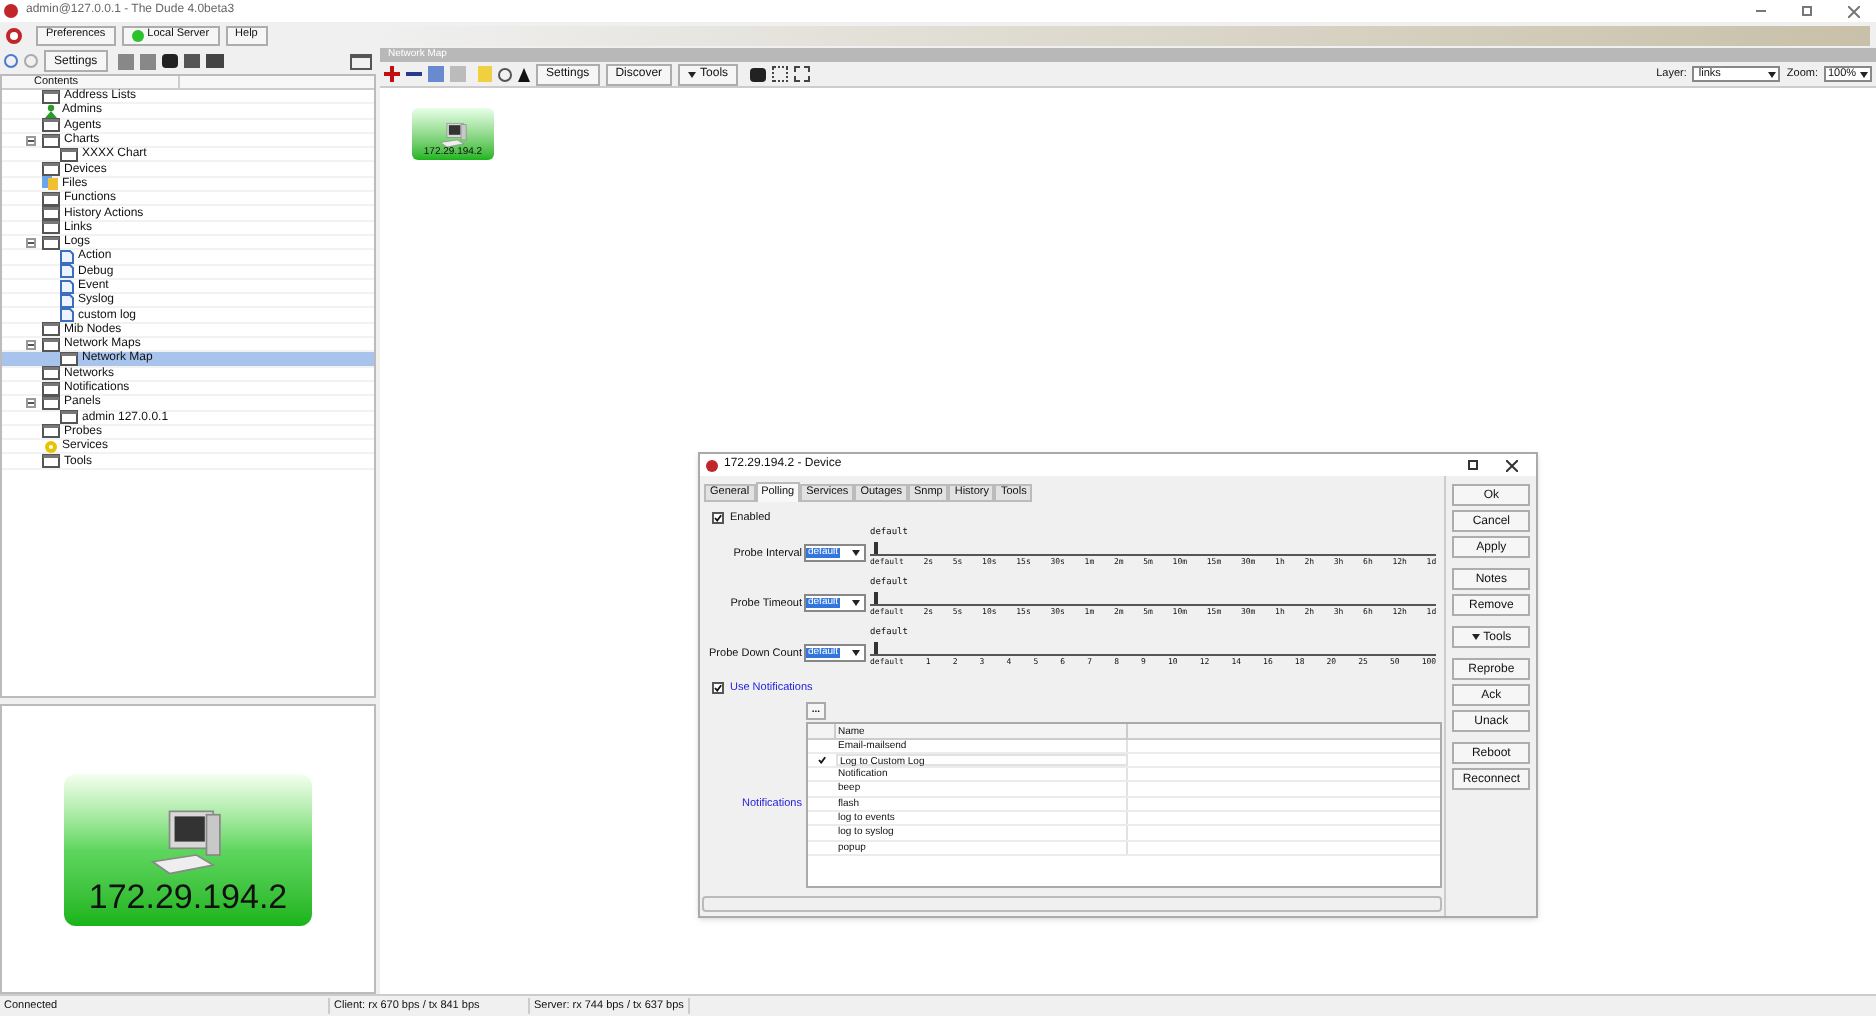  What do you see at coordinates (51, 446) in the screenshot?
I see `gear-icon` at bounding box center [51, 446].